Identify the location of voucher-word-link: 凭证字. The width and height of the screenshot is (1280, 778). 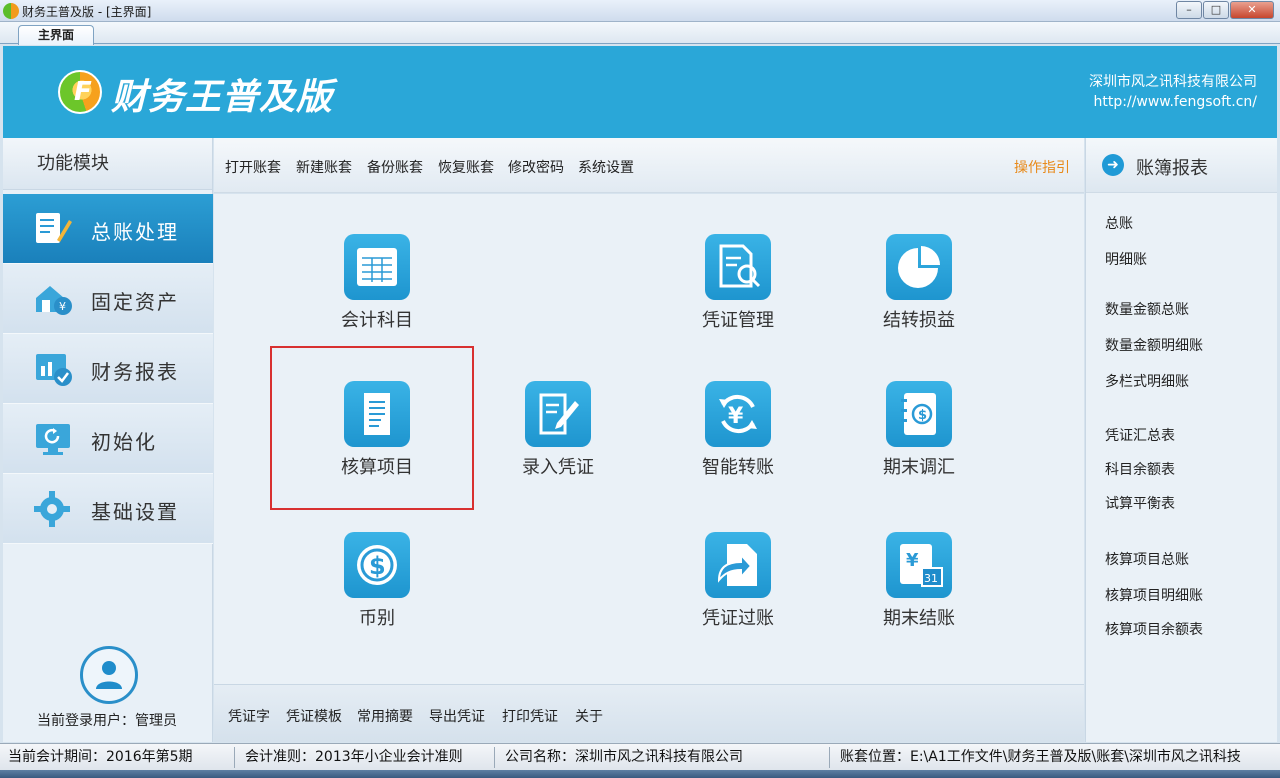
(249, 716).